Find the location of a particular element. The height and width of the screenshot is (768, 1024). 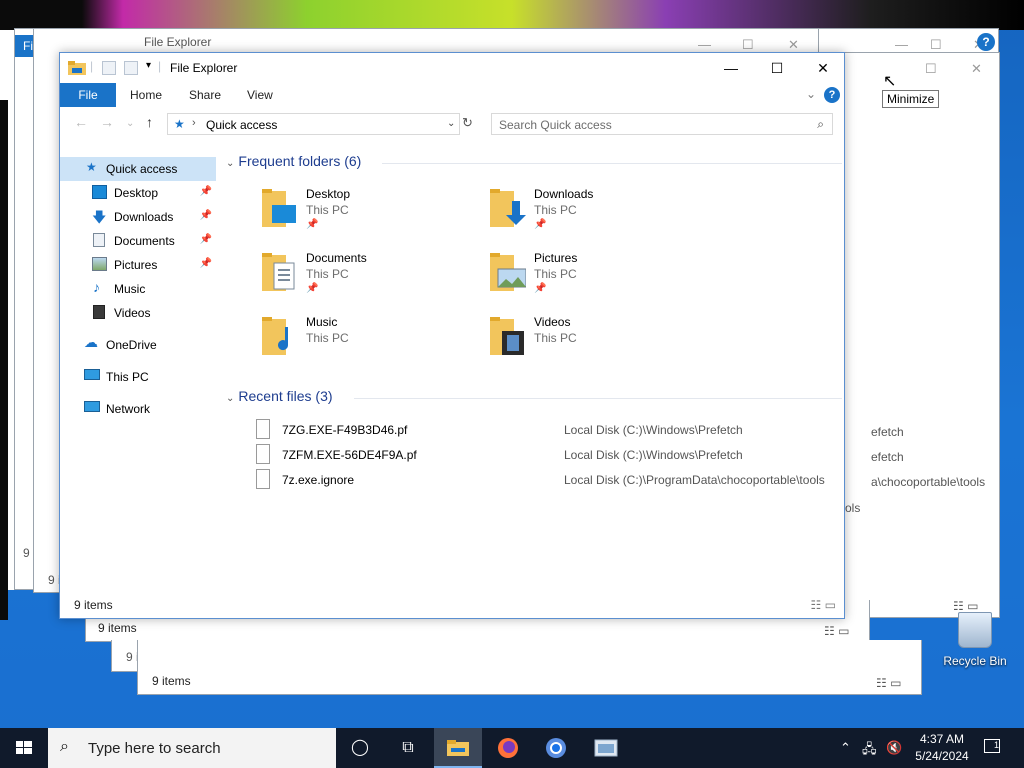

music-icon: ♪ is located at coordinates (96, 287).